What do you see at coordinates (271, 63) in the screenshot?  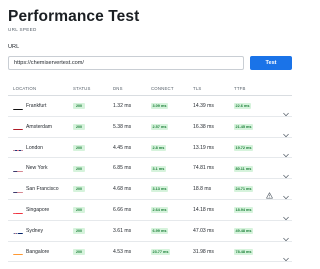 I see `test-button: Test` at bounding box center [271, 63].